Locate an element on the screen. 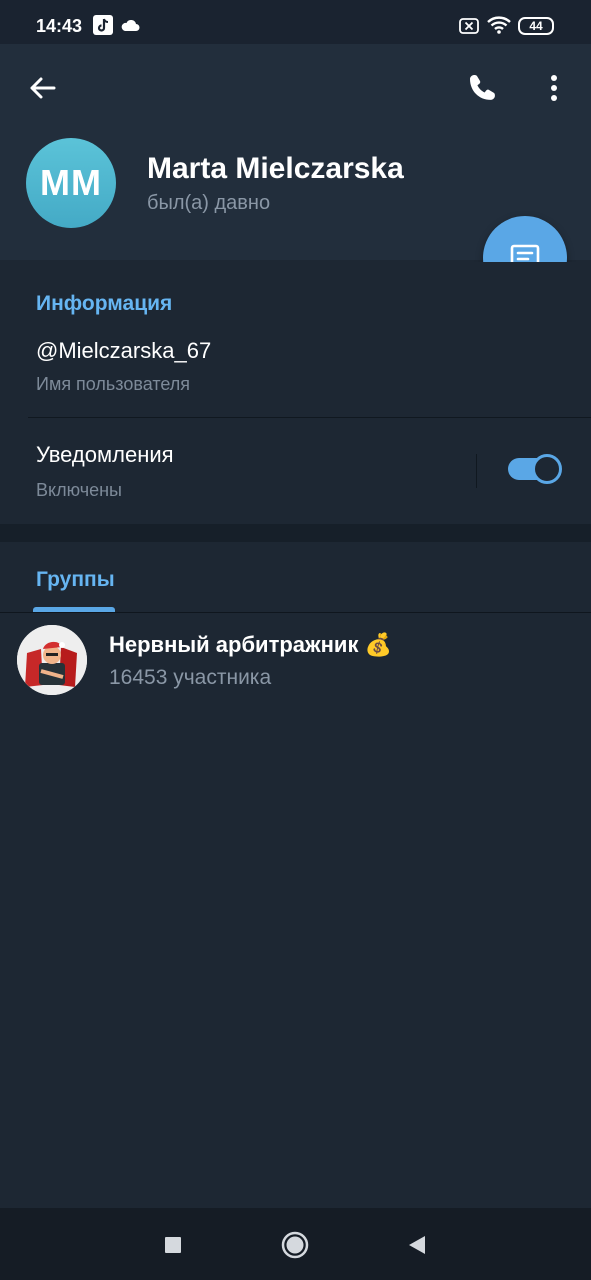 The width and height of the screenshot is (591, 1280). avatar-initials: MM is located at coordinates (71, 182).